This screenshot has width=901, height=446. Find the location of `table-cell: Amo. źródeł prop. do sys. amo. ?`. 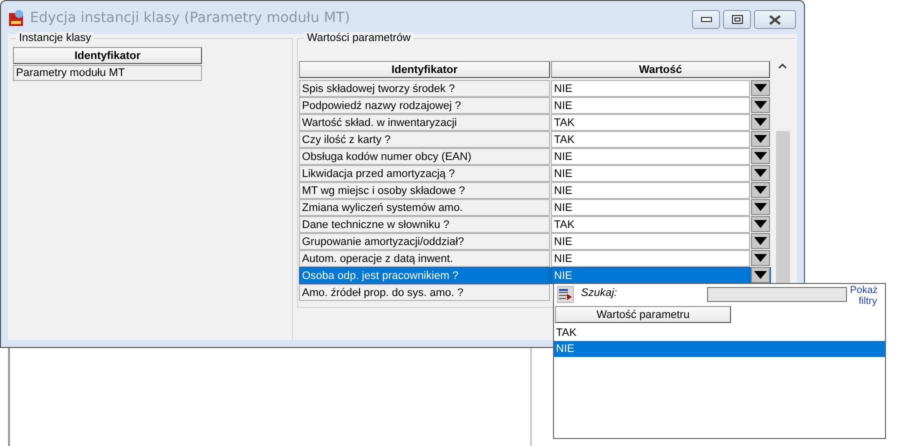

table-cell: Amo. źródeł prop. do sys. amo. ? is located at coordinates (424, 292).